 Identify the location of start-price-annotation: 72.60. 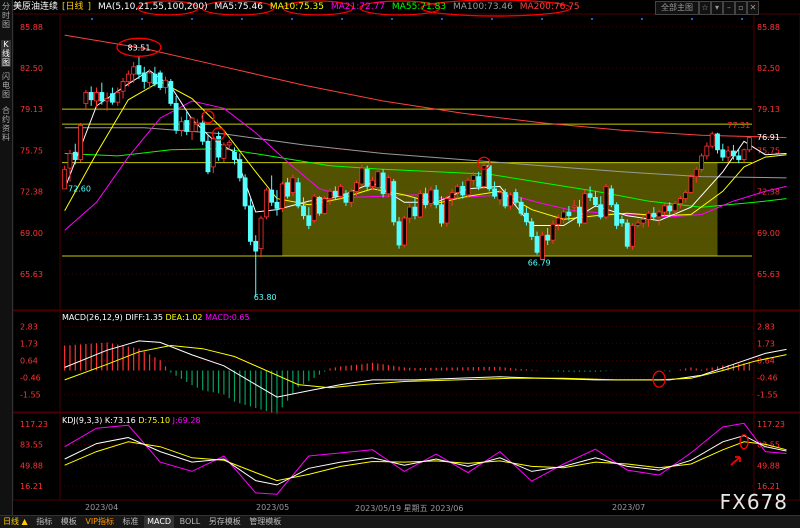
(79, 188).